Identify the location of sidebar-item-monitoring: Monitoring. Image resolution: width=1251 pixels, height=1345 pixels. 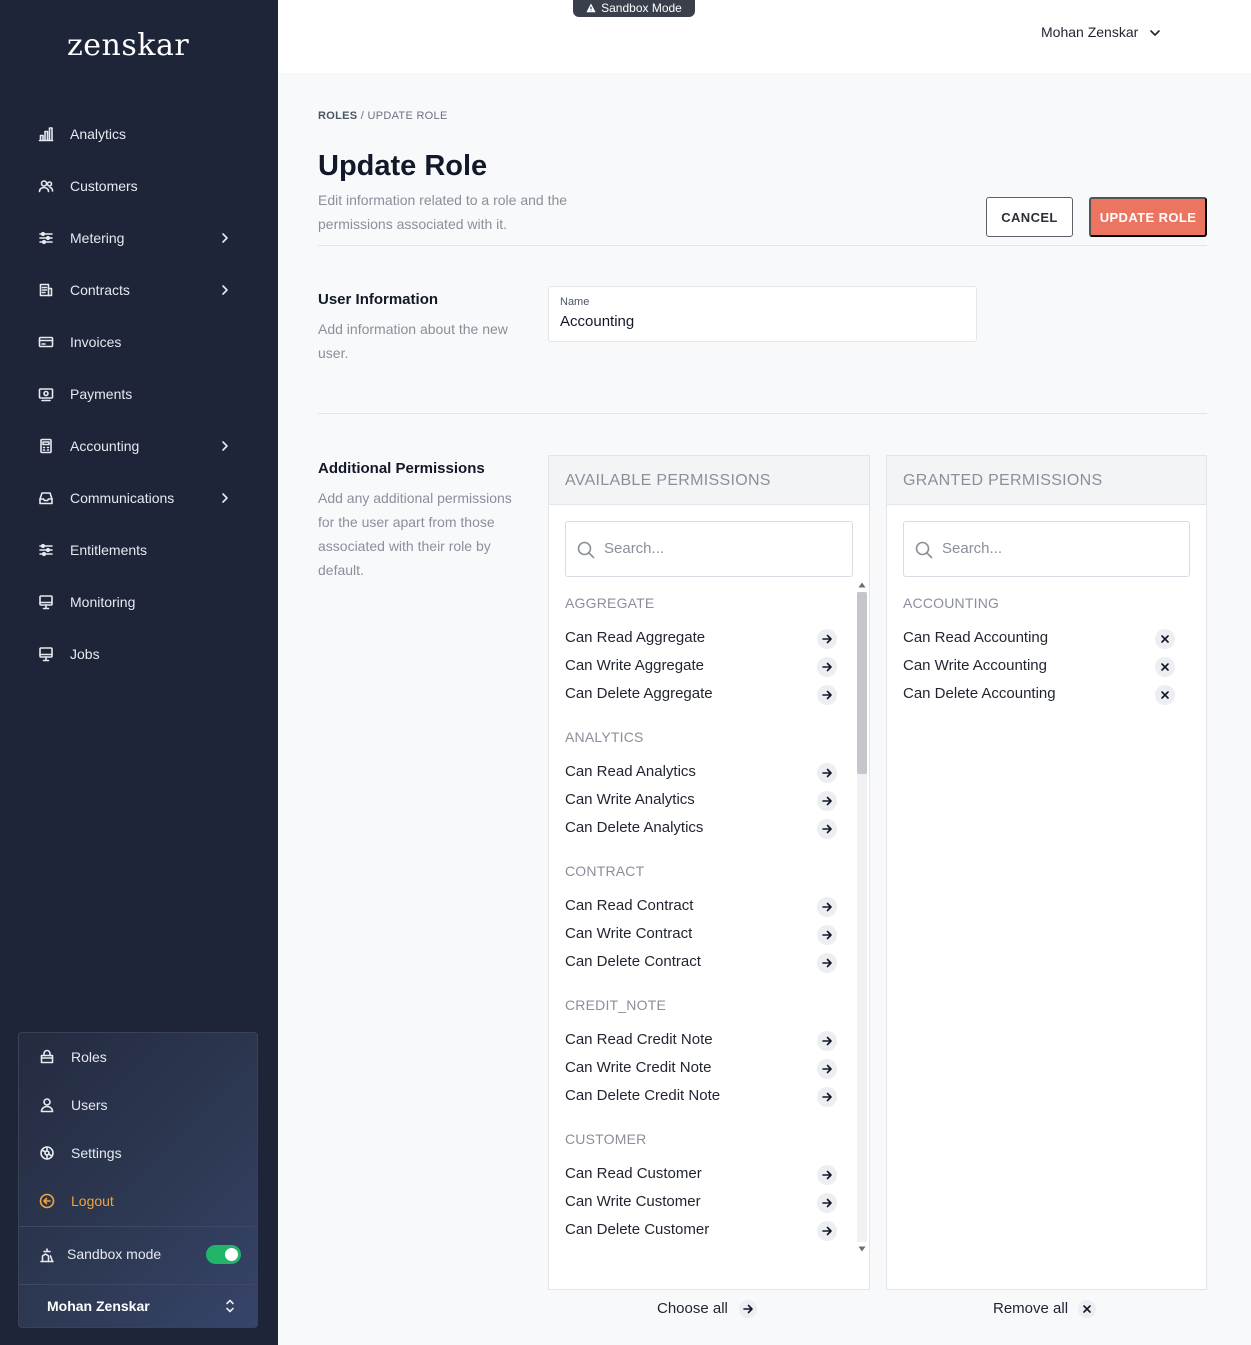
(139, 602).